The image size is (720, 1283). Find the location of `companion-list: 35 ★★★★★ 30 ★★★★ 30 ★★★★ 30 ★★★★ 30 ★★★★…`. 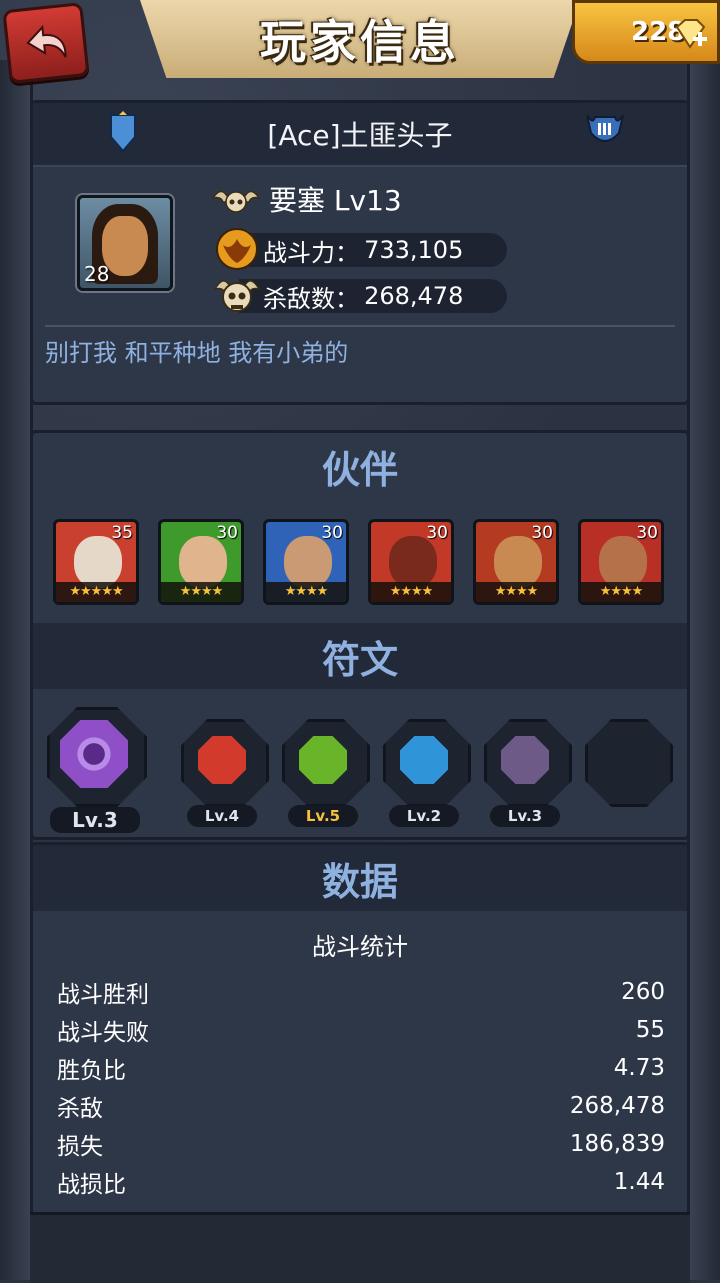

companion-list: 35 ★★★★★ 30 ★★★★ 30 ★★★★ 30 ★★★★ 30 ★★★★… is located at coordinates (358, 562).